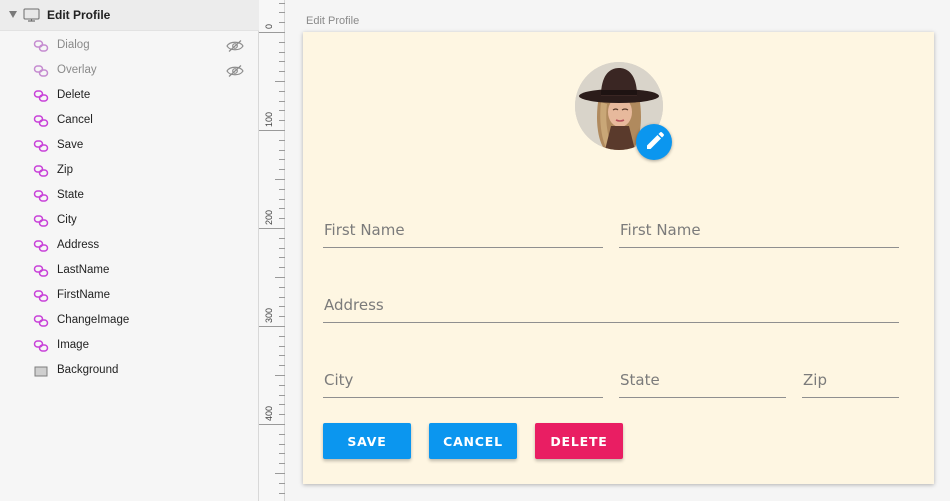 This screenshot has height=501, width=950. I want to click on layer-label: Background, so click(88, 370).